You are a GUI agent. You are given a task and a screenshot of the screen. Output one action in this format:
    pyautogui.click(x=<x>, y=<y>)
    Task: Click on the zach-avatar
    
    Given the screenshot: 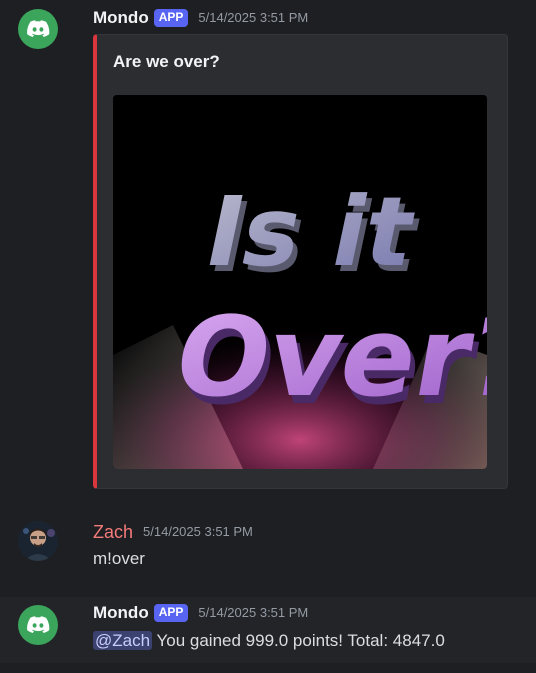 What is the action you would take?
    pyautogui.click(x=38, y=541)
    